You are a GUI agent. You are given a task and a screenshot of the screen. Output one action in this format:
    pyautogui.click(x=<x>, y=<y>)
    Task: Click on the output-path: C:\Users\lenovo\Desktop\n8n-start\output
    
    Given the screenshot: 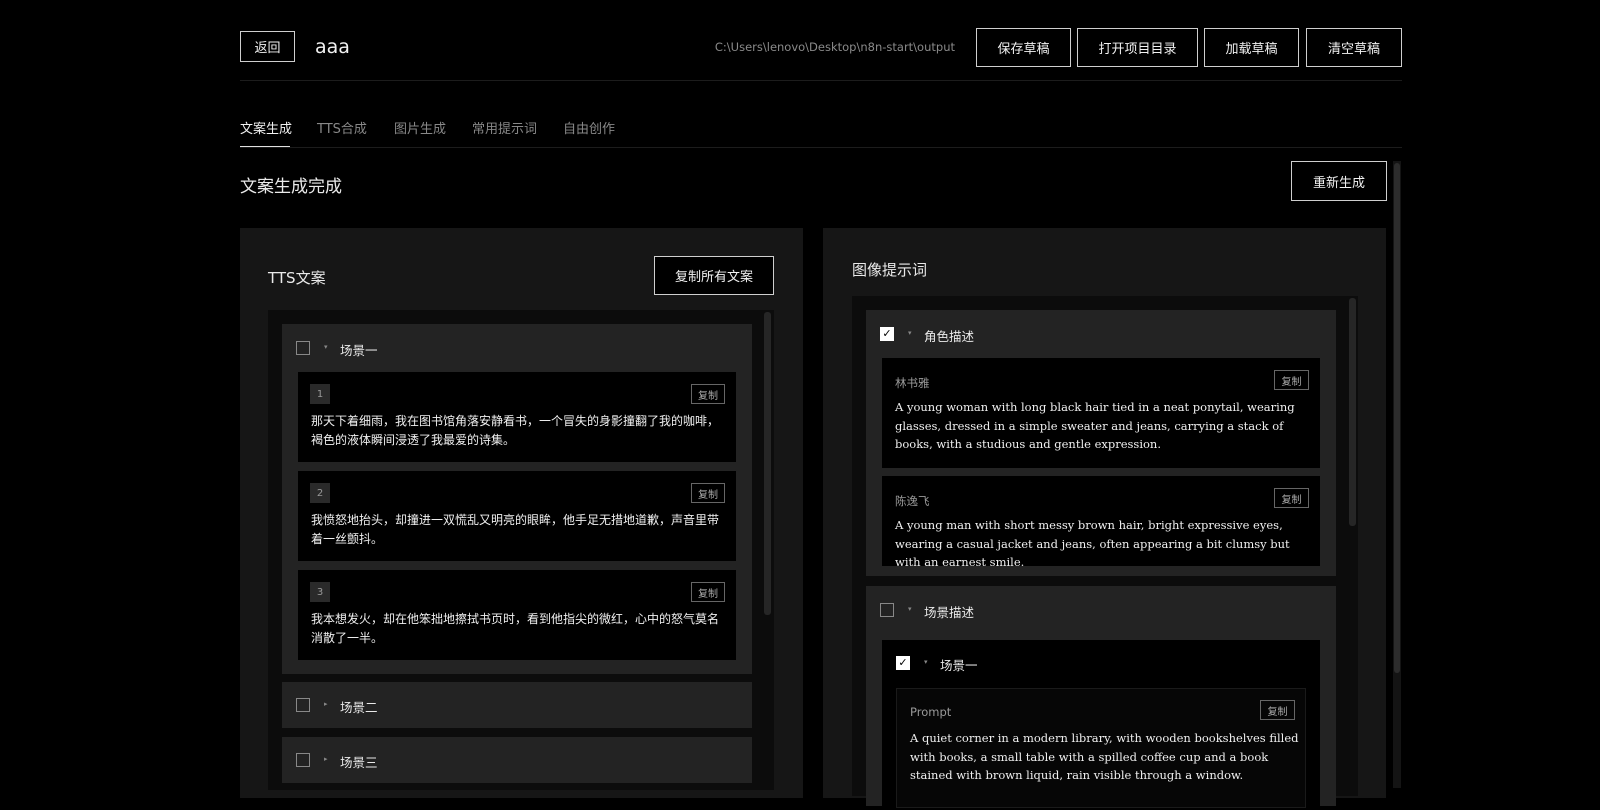 What is the action you would take?
    pyautogui.click(x=834, y=47)
    